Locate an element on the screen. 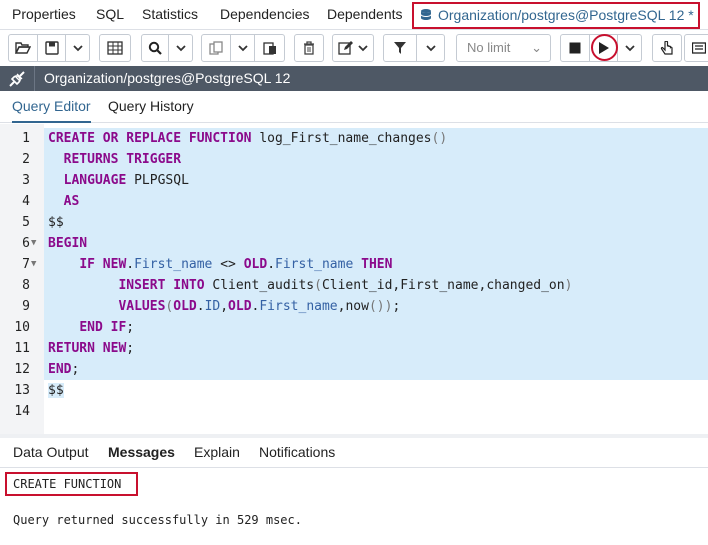 The image size is (708, 545). find-button is located at coordinates (155, 48).